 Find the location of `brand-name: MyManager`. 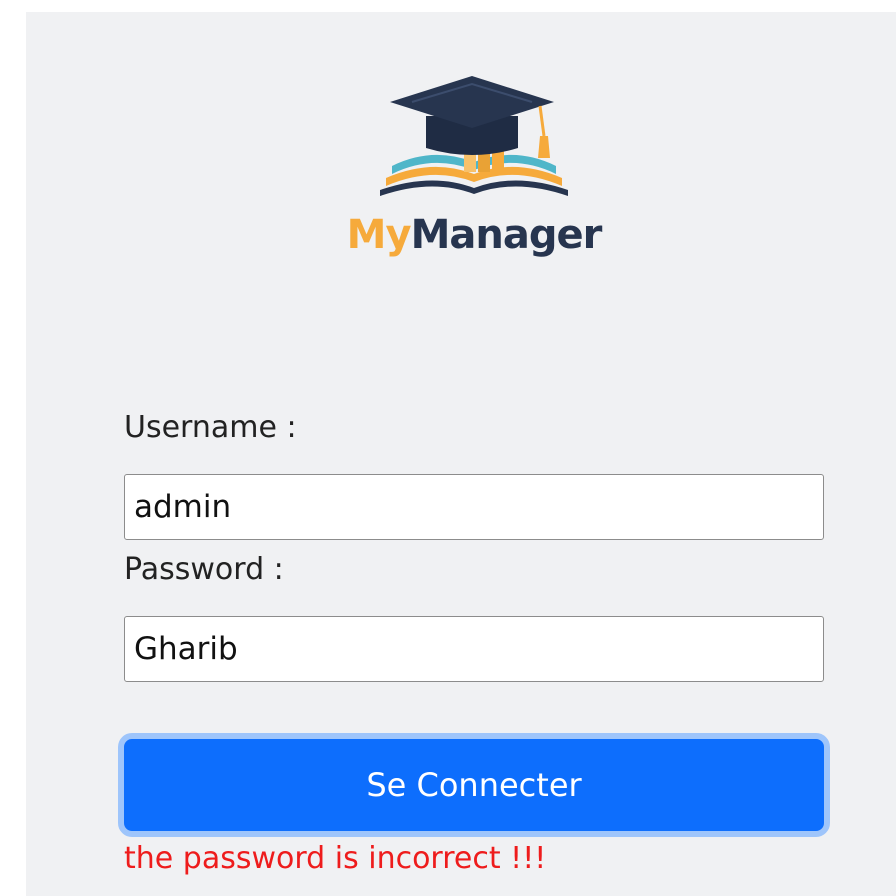

brand-name: MyManager is located at coordinates (474, 235).